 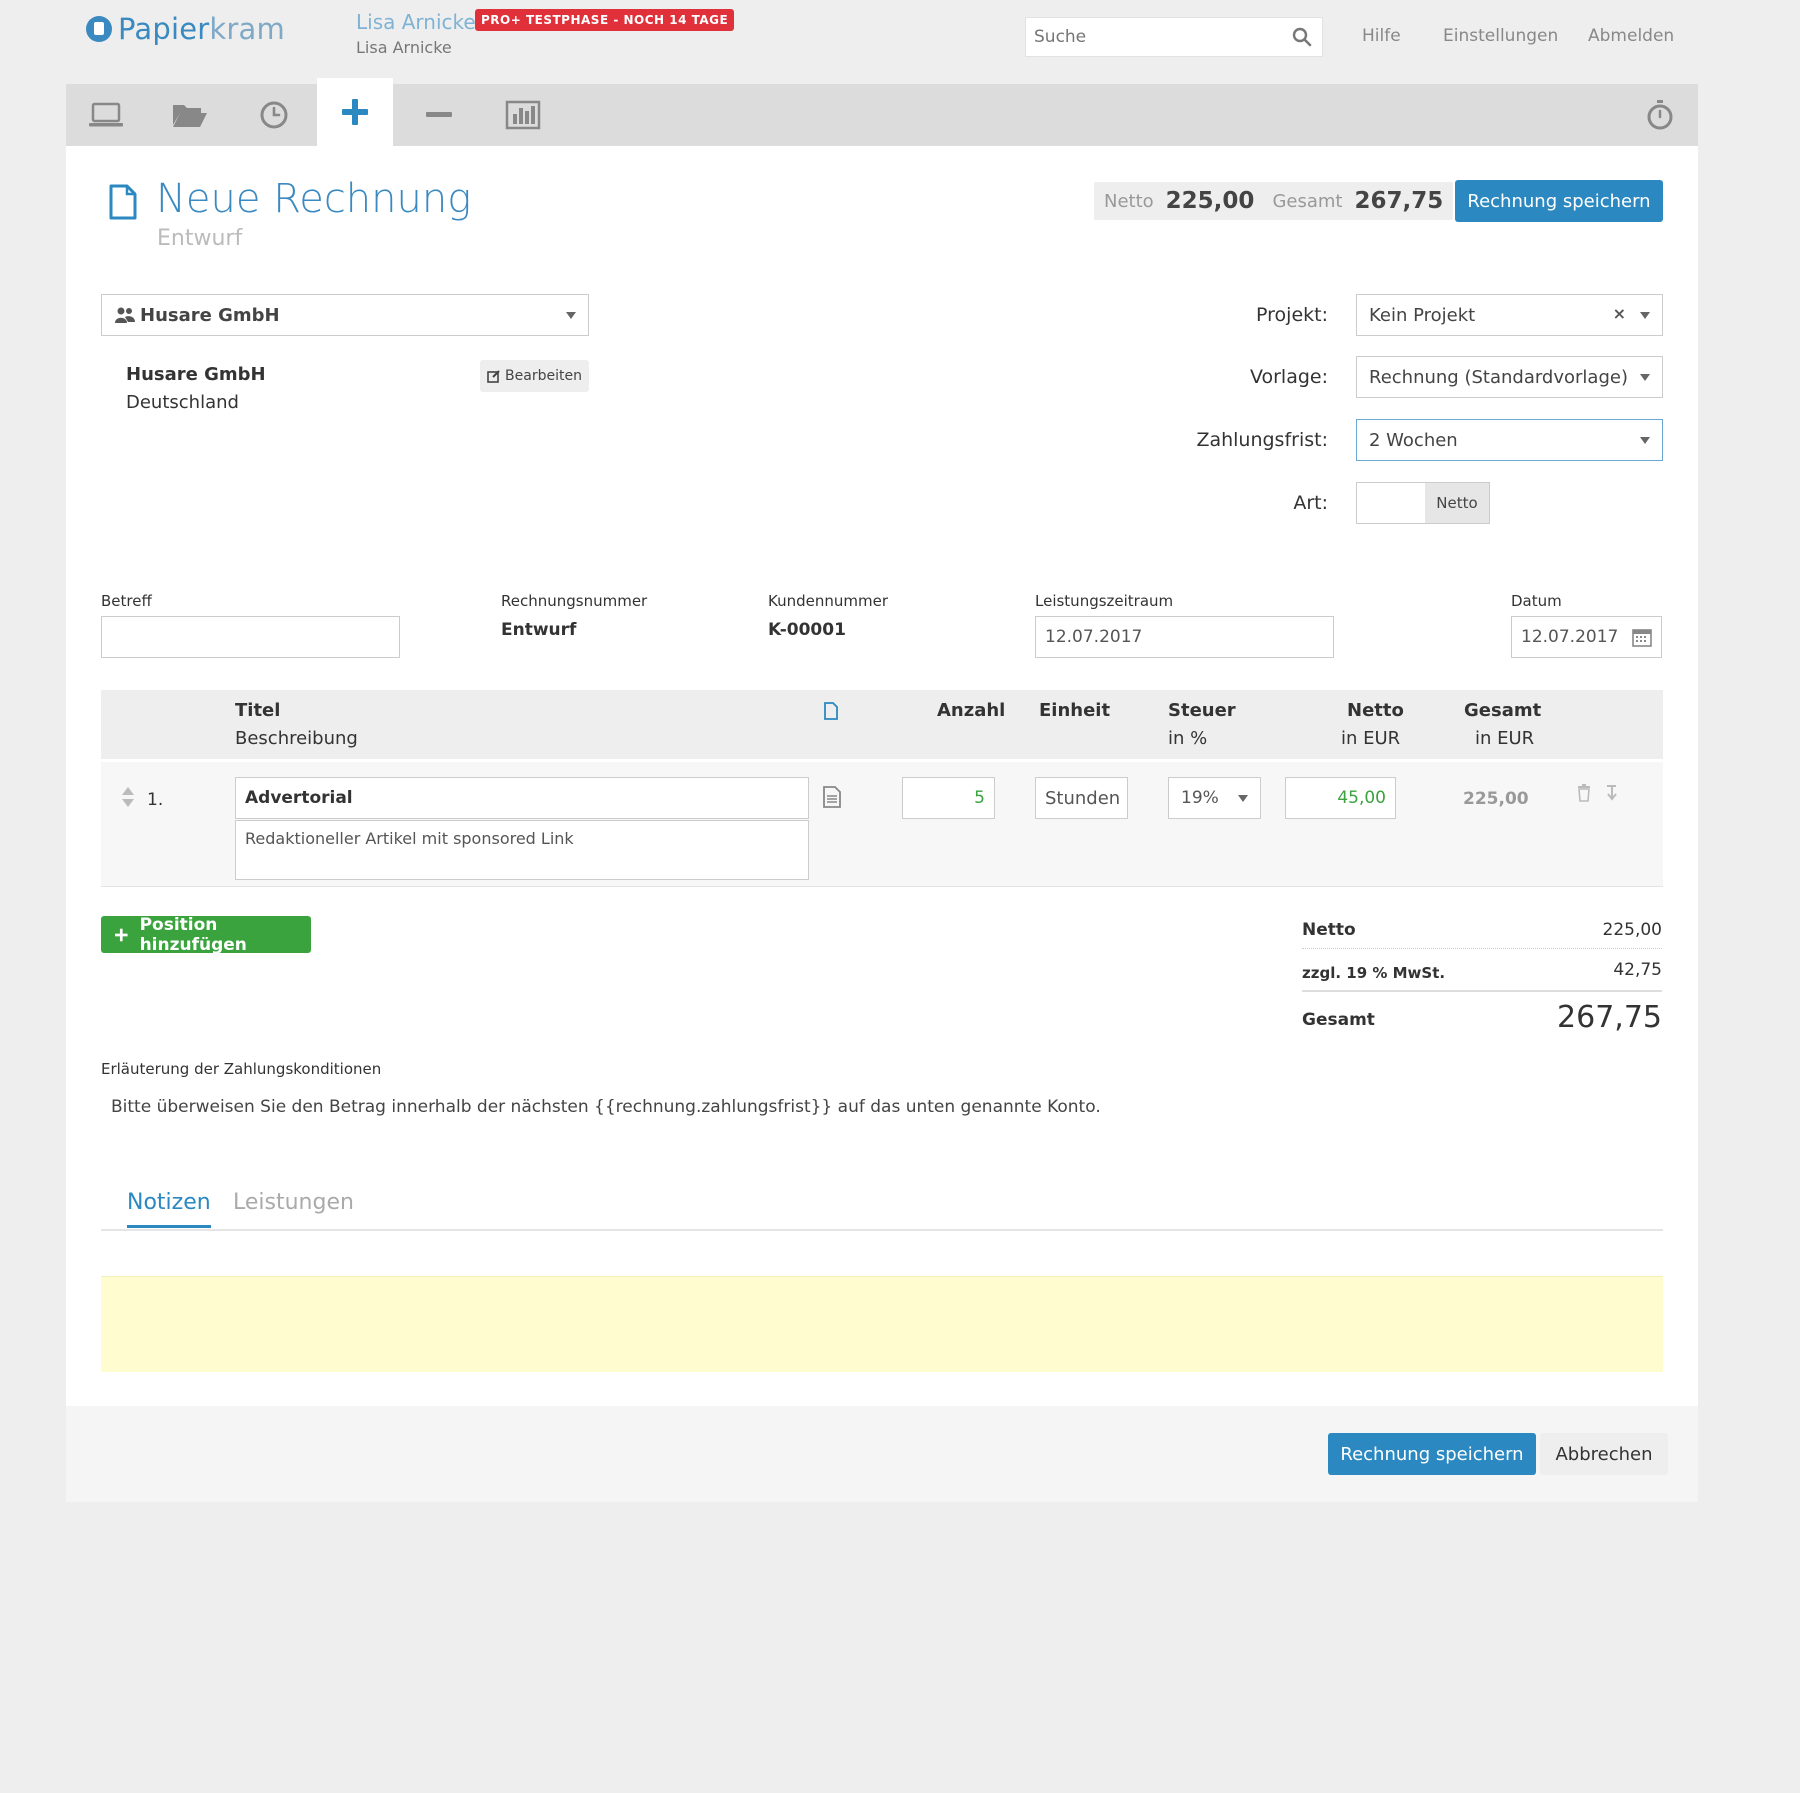 I want to click on summary-vat-label: zzgl. 19 % MwSt., so click(x=1374, y=973).